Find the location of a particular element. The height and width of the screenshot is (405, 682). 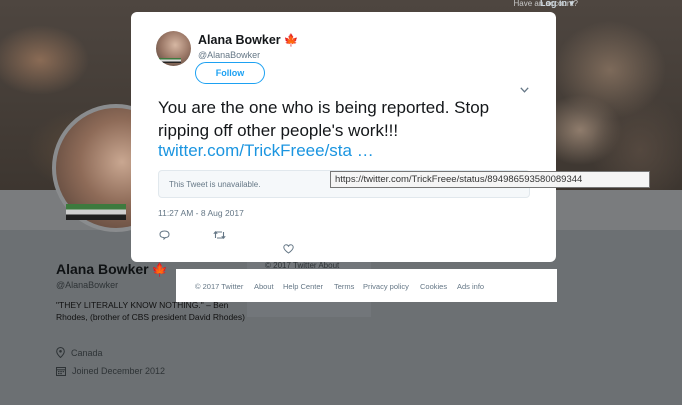

top-bar: Have an account? Log in ▾ is located at coordinates (577, 5).